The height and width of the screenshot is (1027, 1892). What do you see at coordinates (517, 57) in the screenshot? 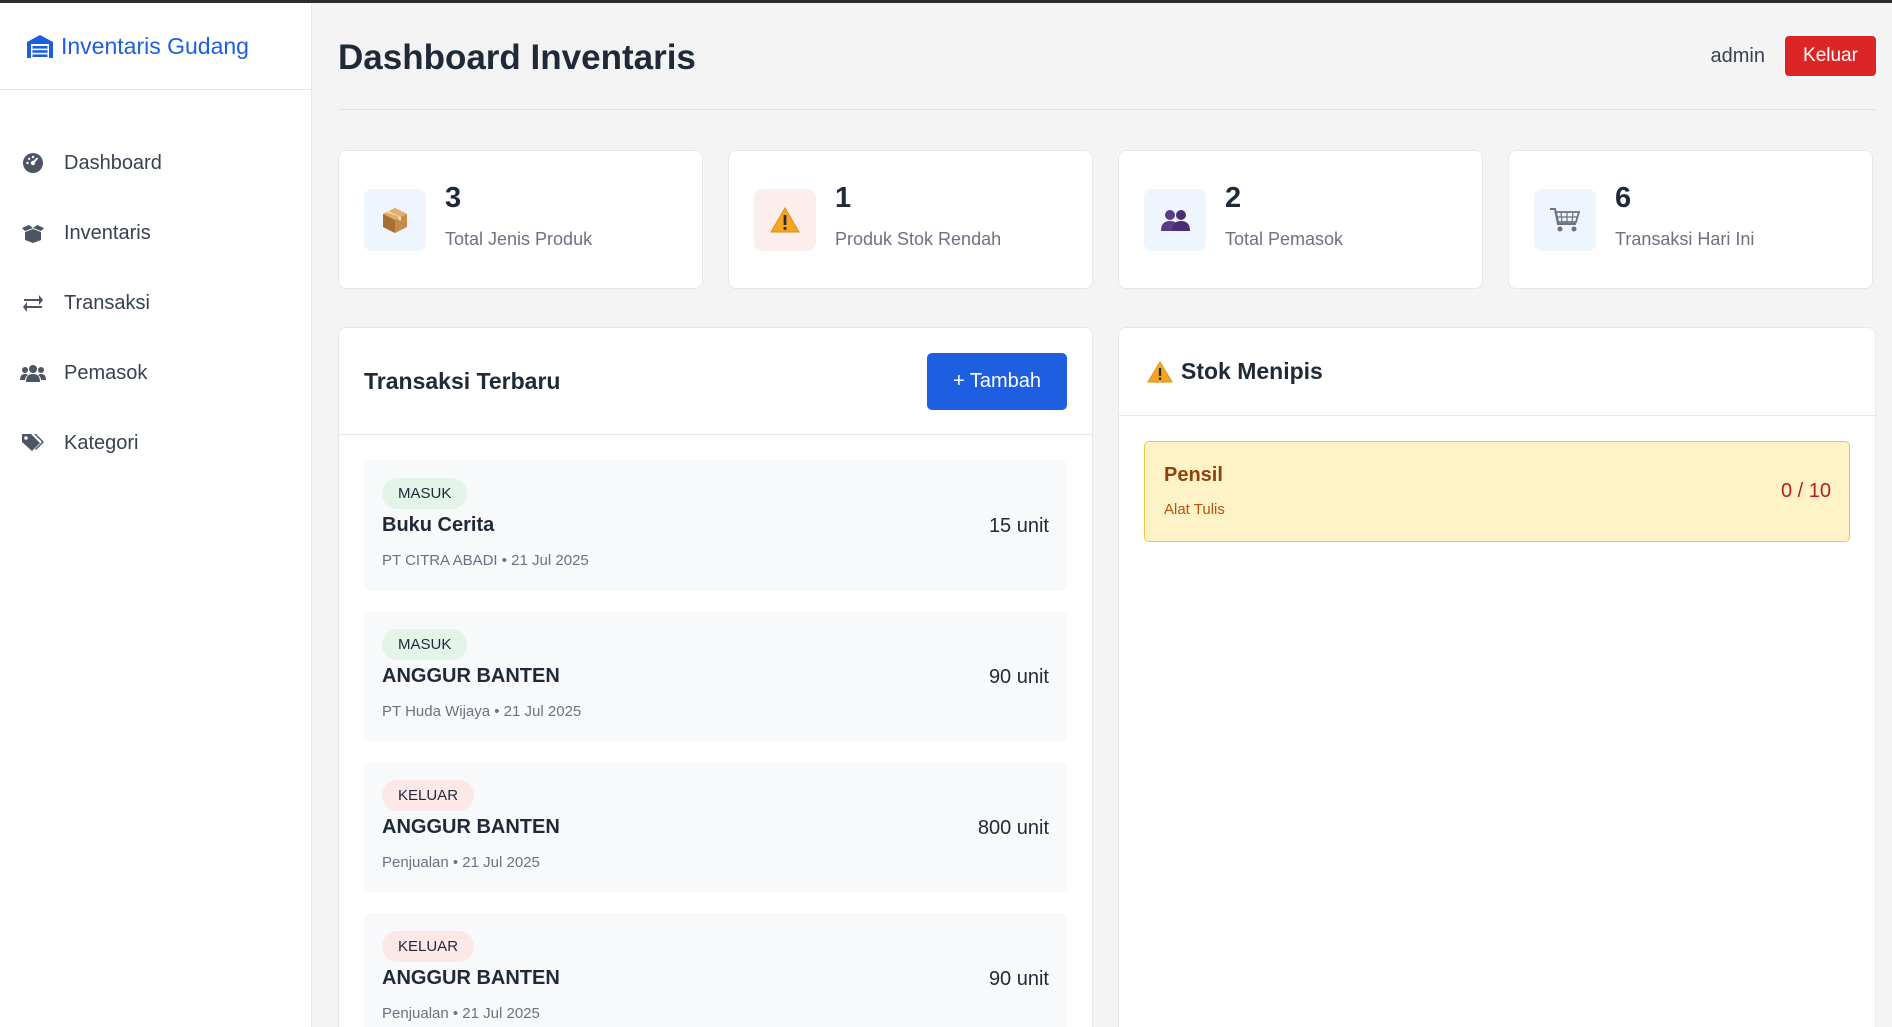
I see `page-title: Dashboard Inventaris` at bounding box center [517, 57].